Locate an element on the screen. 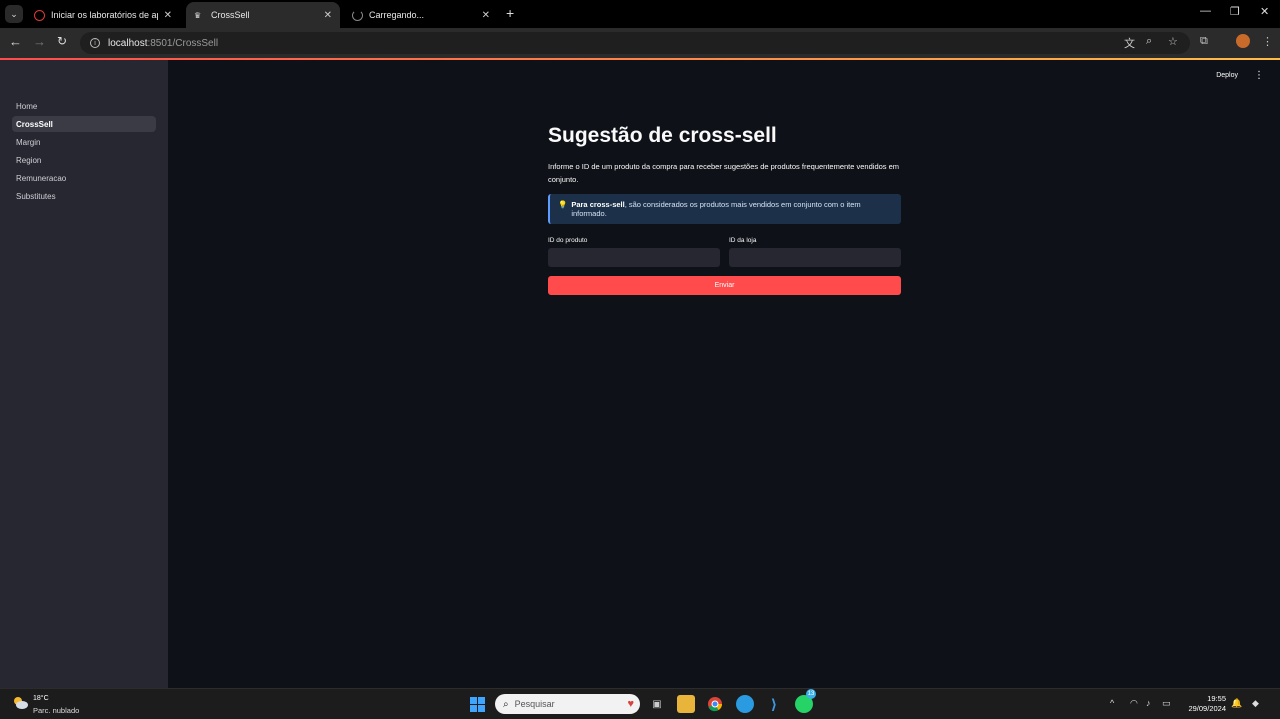  battery-icon: ▭ is located at coordinates (1166, 703).